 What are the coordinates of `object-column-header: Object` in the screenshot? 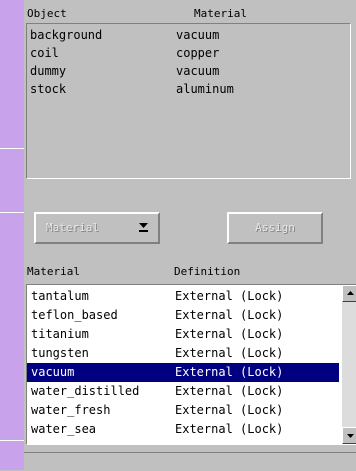 It's located at (47, 13).